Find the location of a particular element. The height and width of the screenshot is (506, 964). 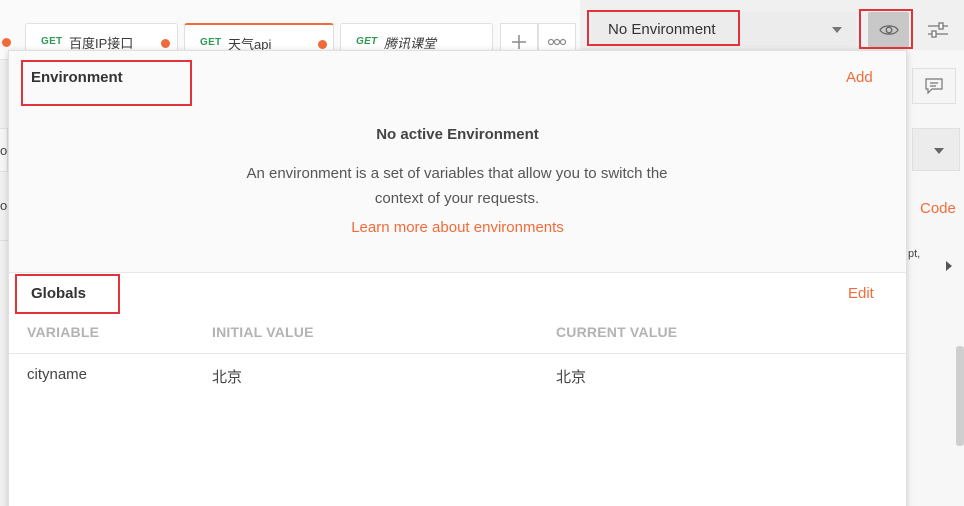

plus-icon is located at coordinates (519, 41).